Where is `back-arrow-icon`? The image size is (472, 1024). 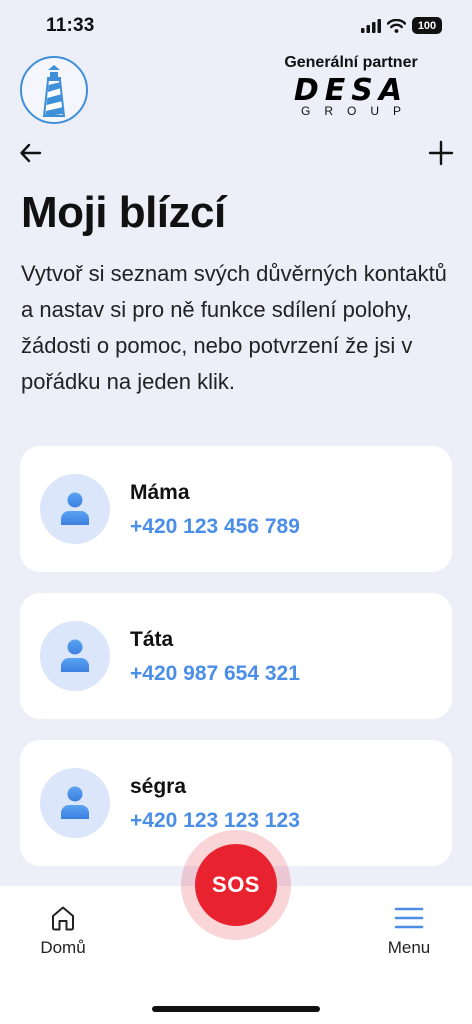 back-arrow-icon is located at coordinates (31, 153).